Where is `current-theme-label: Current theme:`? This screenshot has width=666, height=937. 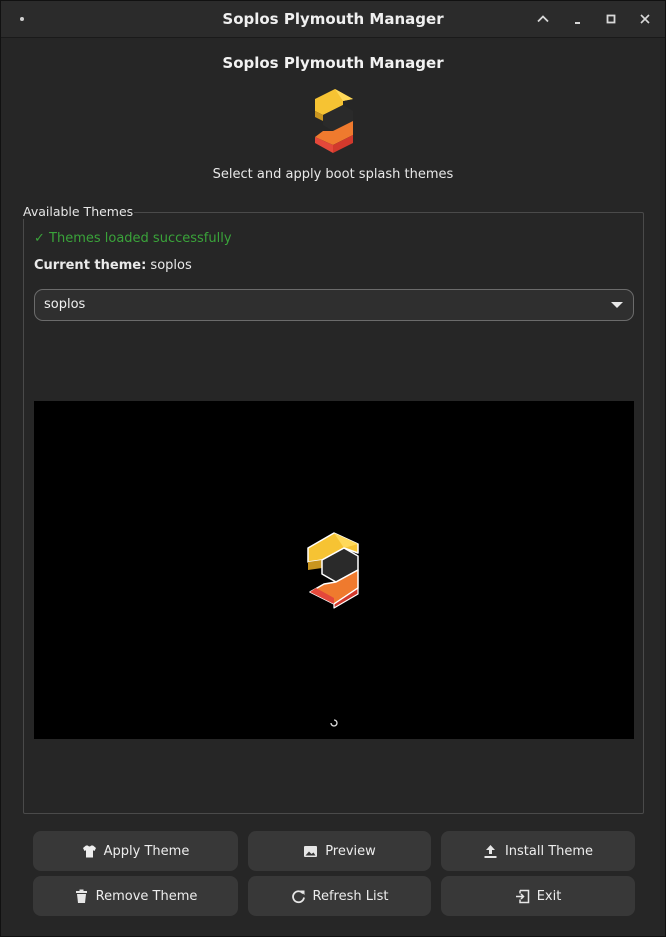
current-theme-label: Current theme: is located at coordinates (90, 265).